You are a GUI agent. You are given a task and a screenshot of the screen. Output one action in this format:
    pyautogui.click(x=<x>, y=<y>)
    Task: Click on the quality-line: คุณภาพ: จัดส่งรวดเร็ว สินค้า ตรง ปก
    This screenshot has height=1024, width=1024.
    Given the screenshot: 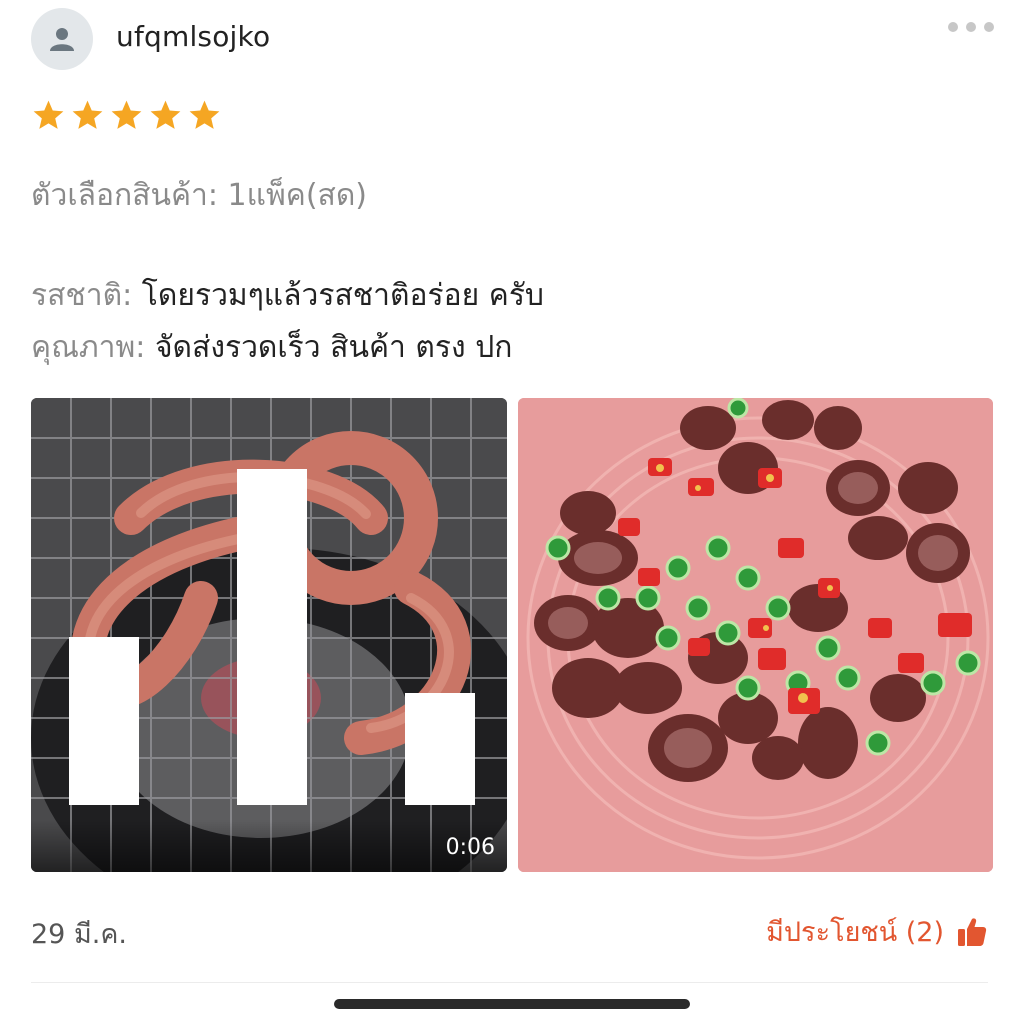 What is the action you would take?
    pyautogui.click(x=271, y=347)
    